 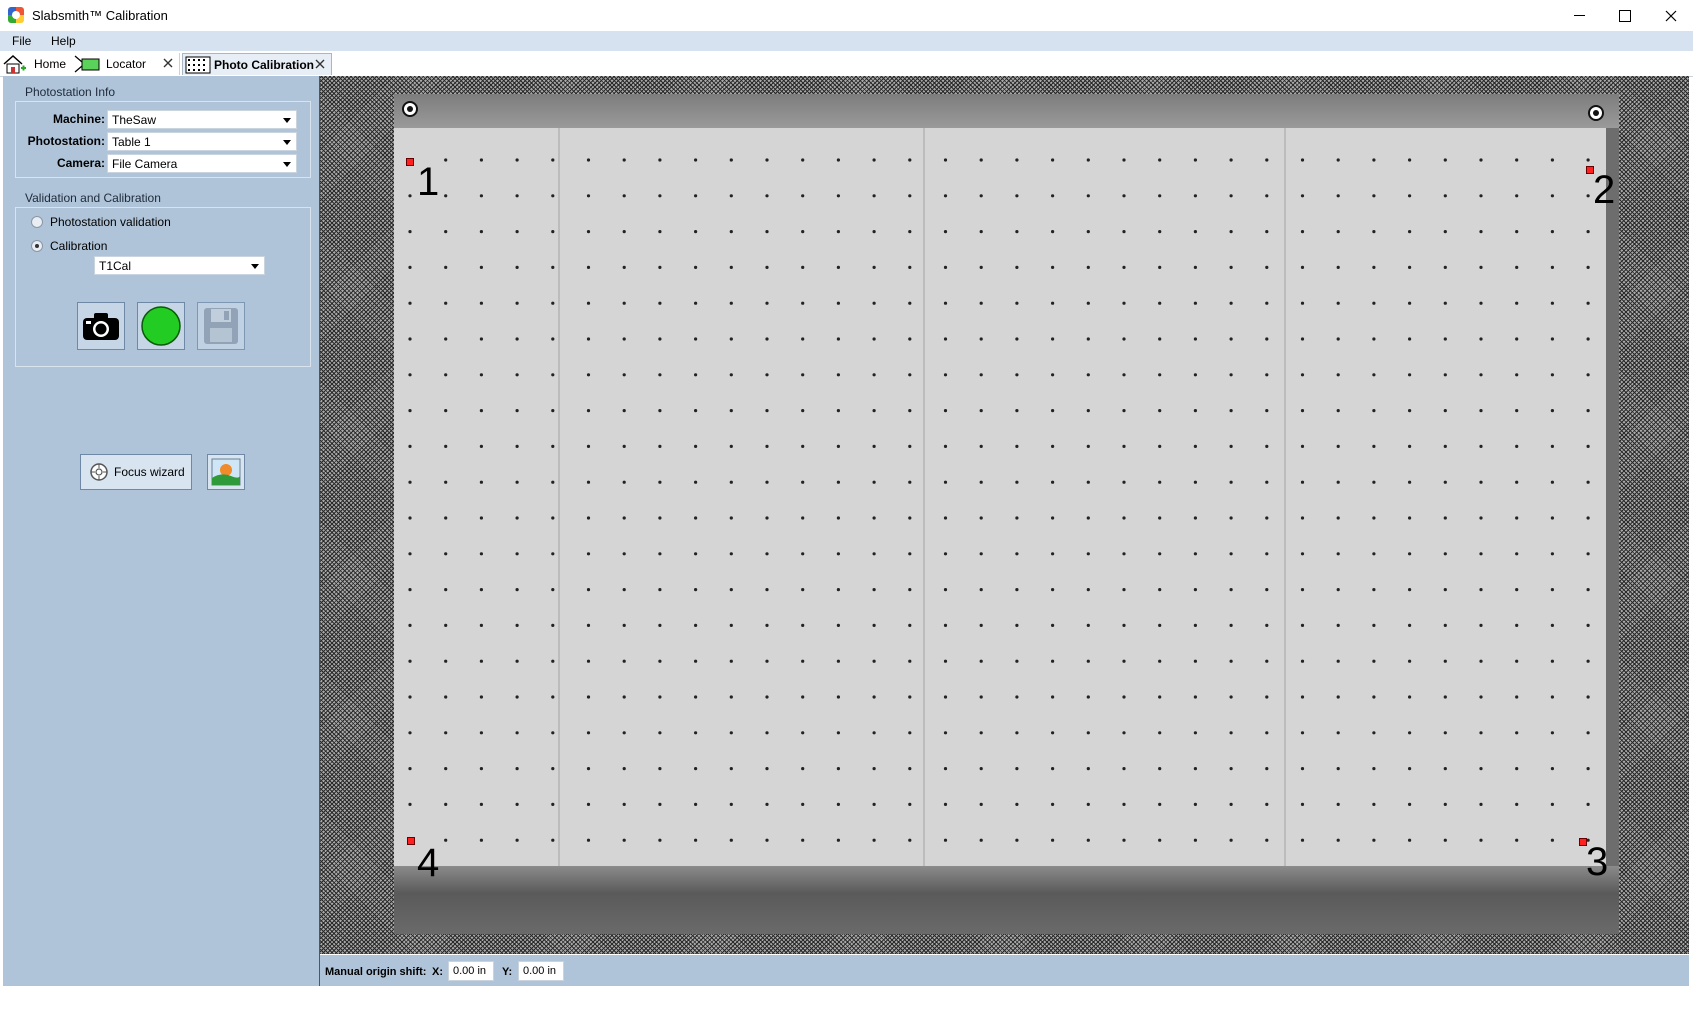 I want to click on tab-locator: Locator, so click(x=127, y=64).